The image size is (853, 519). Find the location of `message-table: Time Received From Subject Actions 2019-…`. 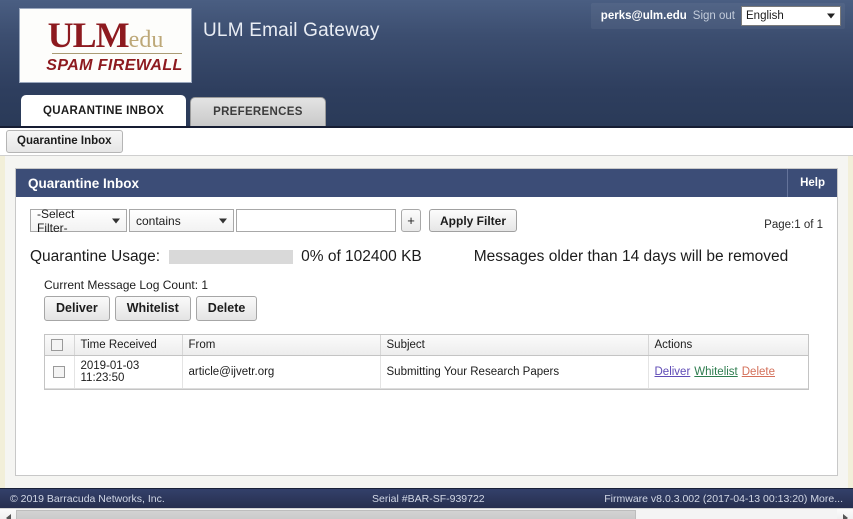

message-table: Time Received From Subject Actions 2019-… is located at coordinates (426, 362).